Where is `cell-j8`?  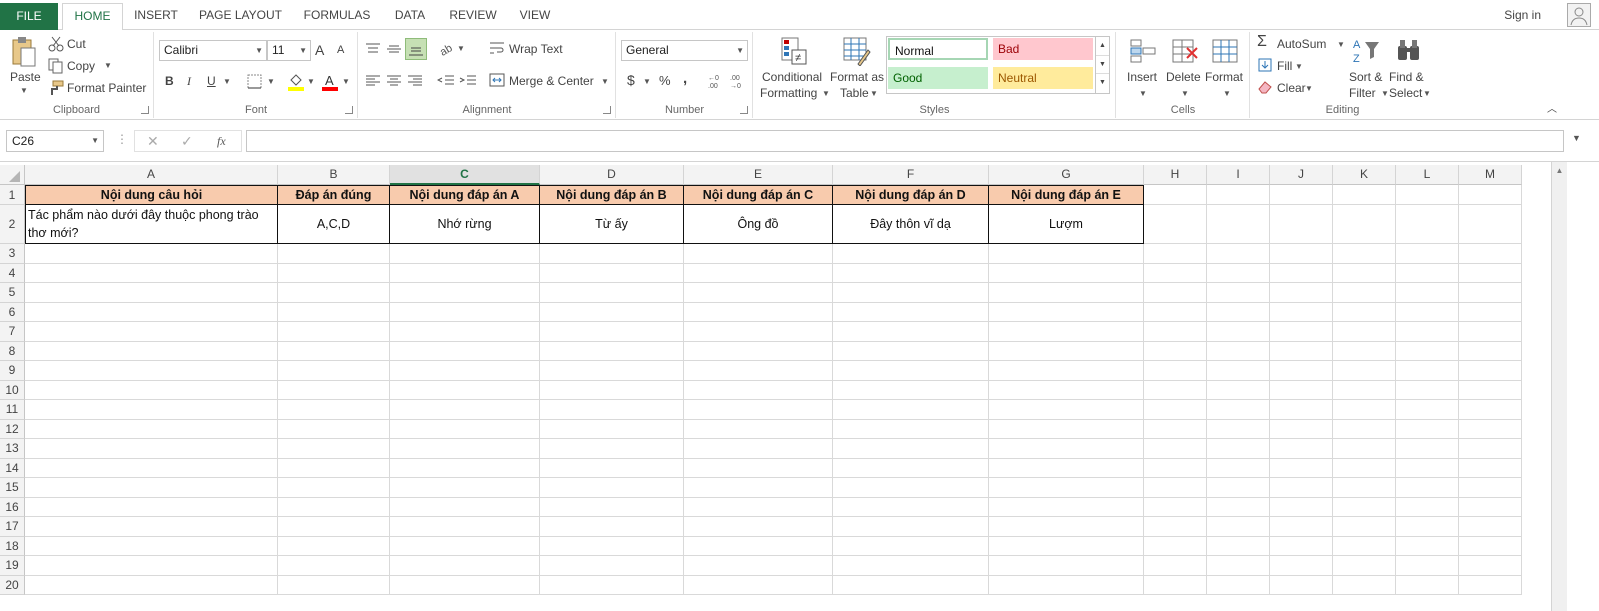 cell-j8 is located at coordinates (1301, 351).